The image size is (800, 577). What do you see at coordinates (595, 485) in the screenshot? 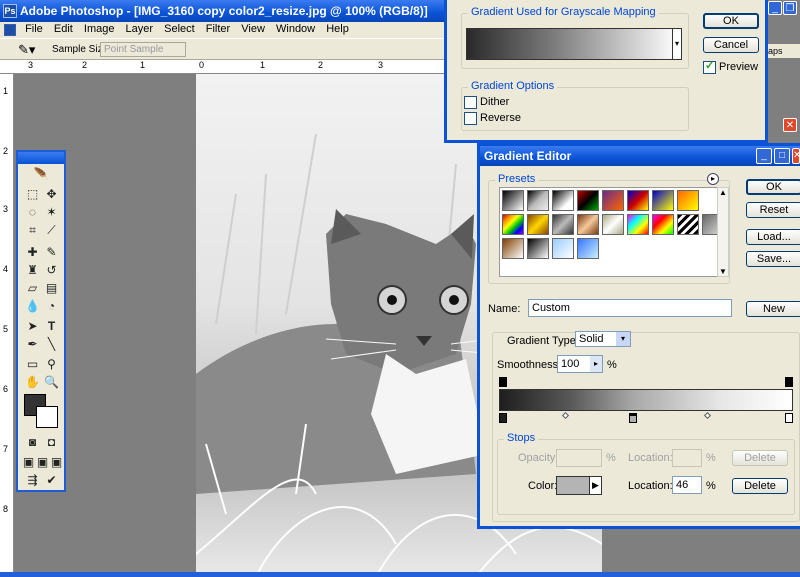
I see `color-menu-arrow-icon: ▶` at bounding box center [595, 485].